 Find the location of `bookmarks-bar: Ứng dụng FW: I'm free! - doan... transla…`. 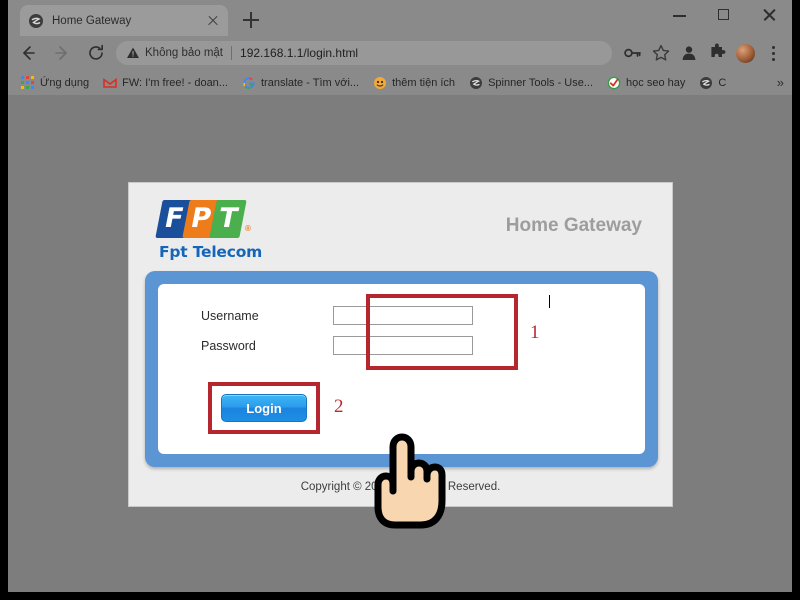

bookmarks-bar: Ứng dụng FW: I'm free! - doan... transla… is located at coordinates (400, 83).